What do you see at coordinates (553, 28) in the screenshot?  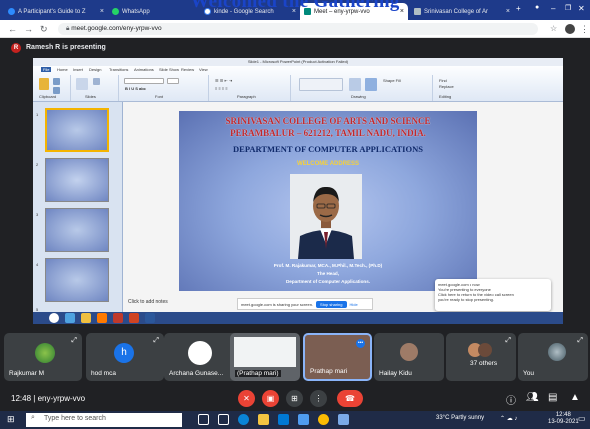 I see `bookmark-star-icon: ☆` at bounding box center [553, 28].